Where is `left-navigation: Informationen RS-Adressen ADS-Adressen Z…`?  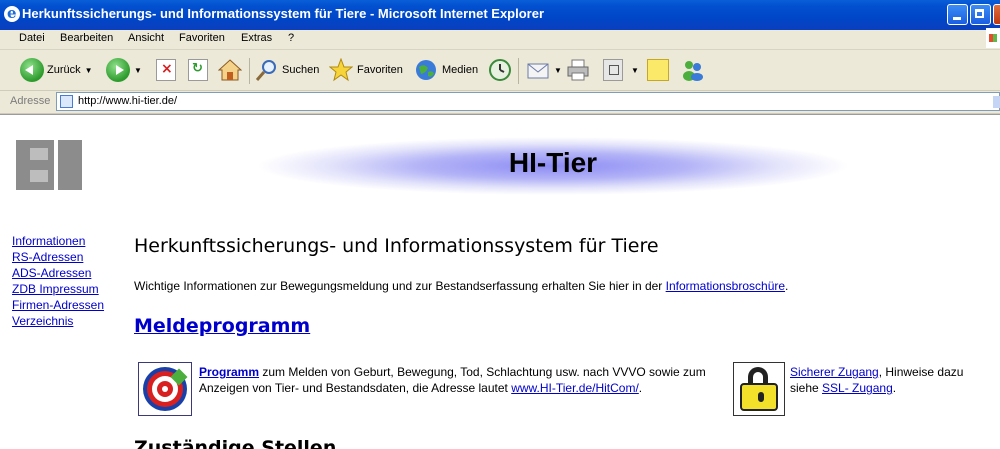 left-navigation: Informationen RS-Adressen ADS-Adressen Z… is located at coordinates (58, 281).